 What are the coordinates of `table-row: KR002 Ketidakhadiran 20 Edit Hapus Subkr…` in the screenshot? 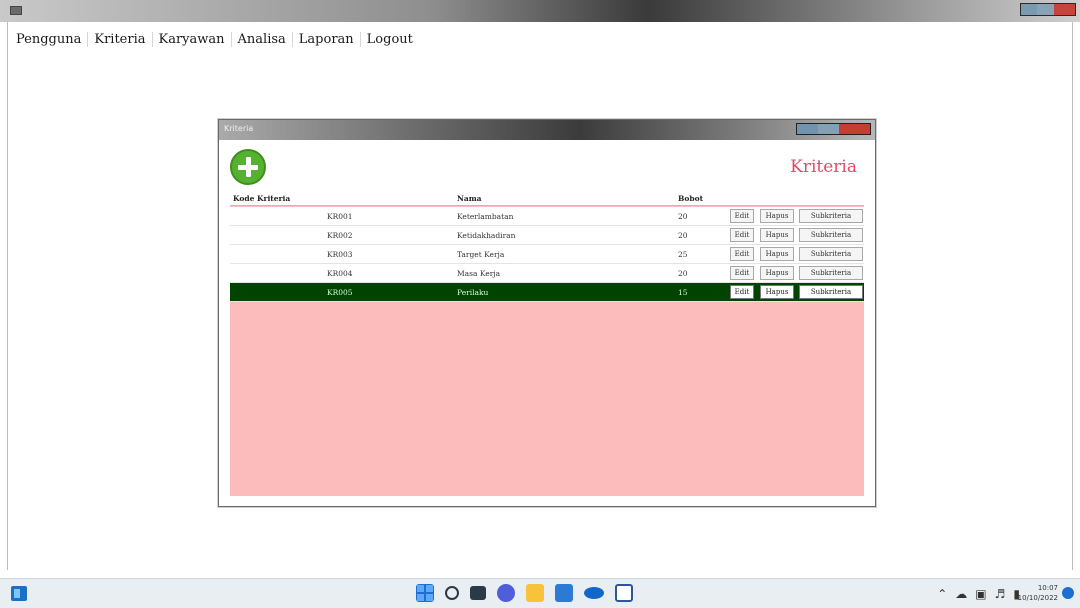 It's located at (547, 235).